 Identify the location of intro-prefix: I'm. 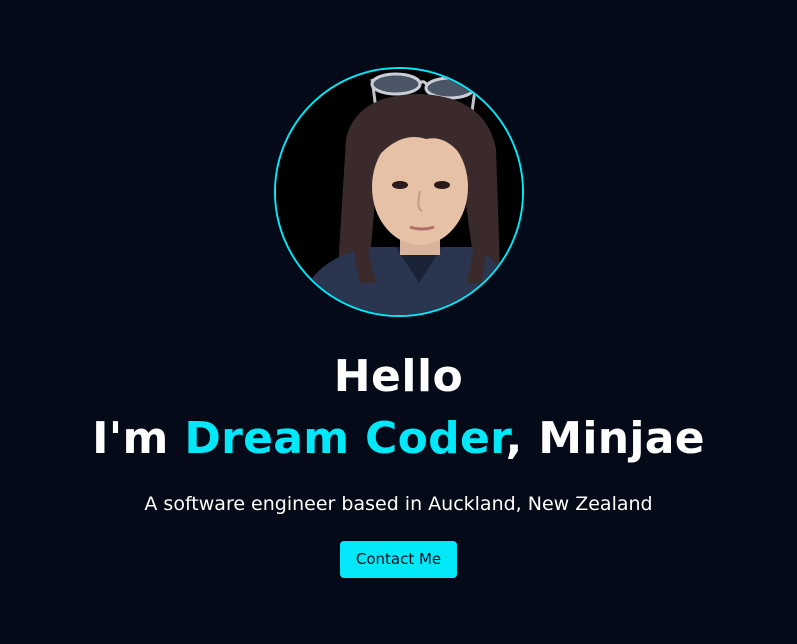
(138, 438).